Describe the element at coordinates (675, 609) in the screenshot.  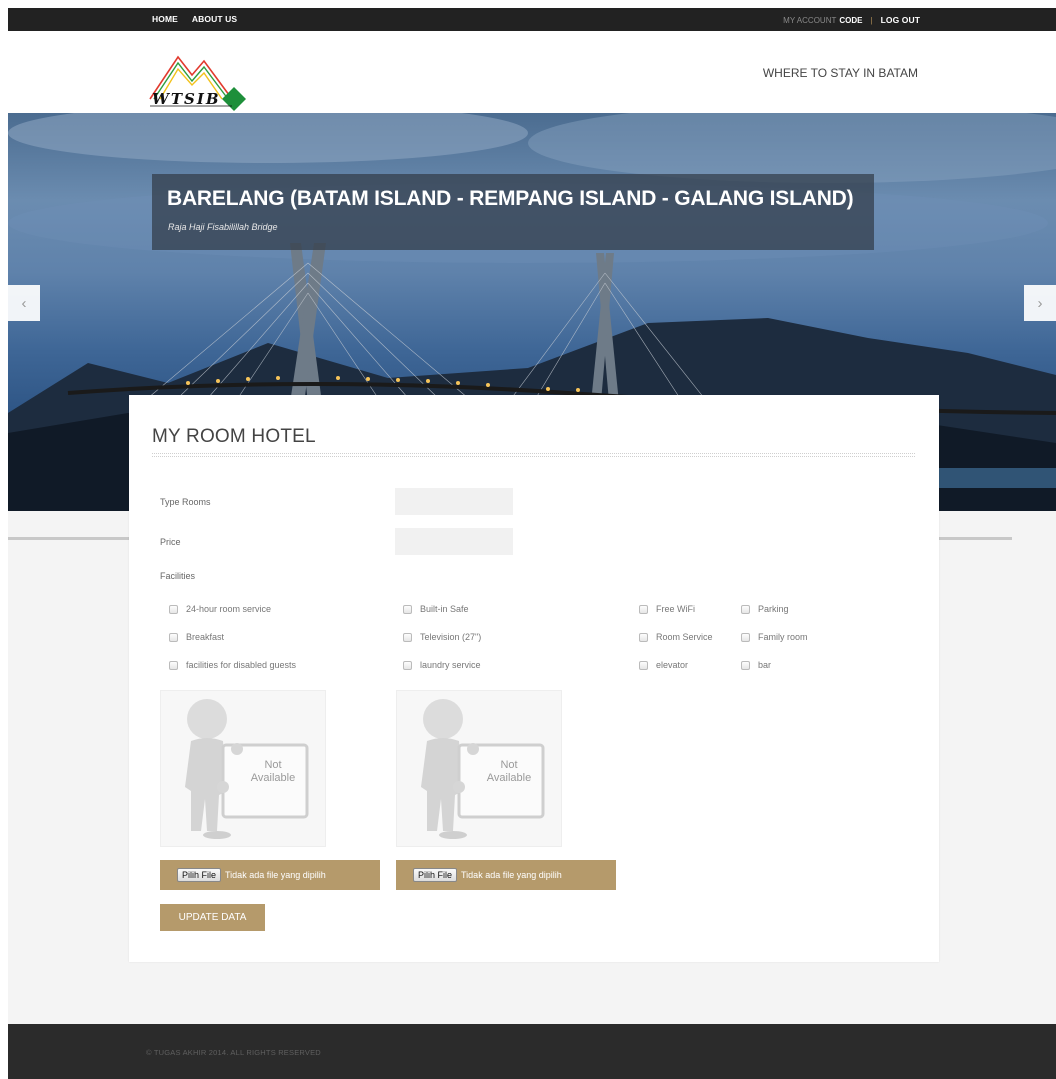
I see `facility-label: Free WiFi` at that location.